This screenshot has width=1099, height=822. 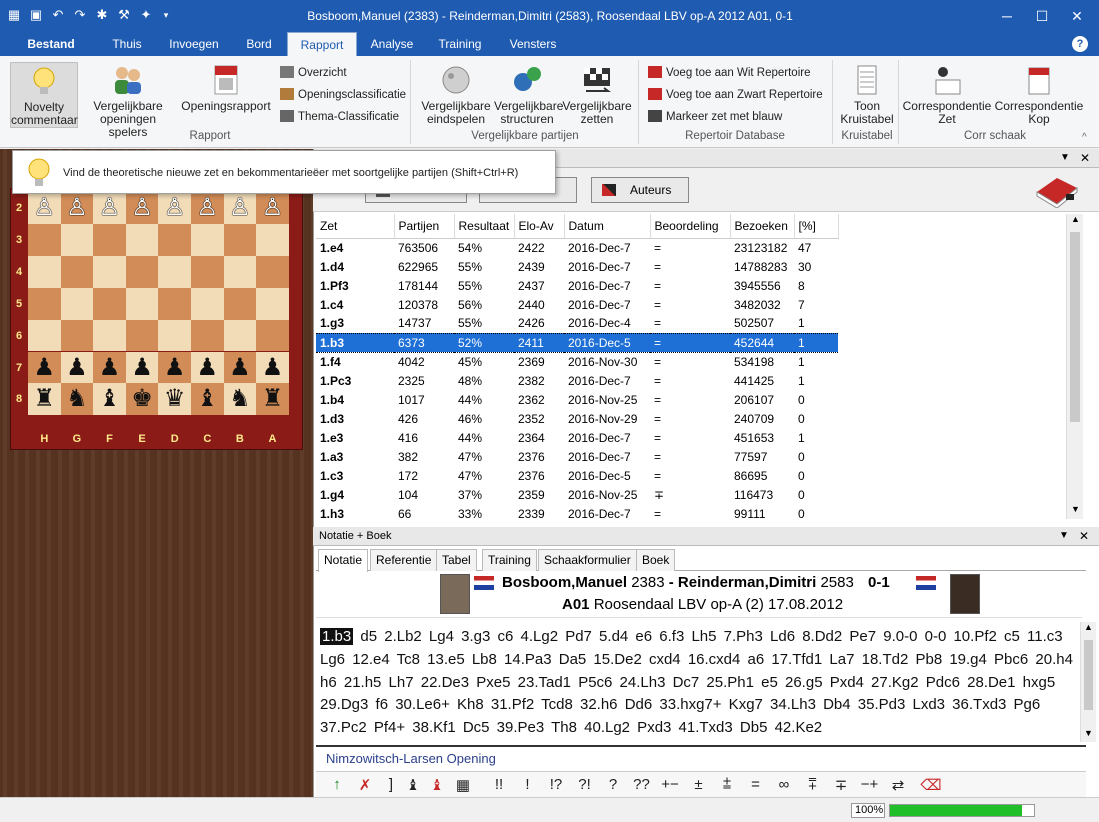 What do you see at coordinates (715, 116) in the screenshot?
I see `mark-move-blue-button: Markeer zet met blauw` at bounding box center [715, 116].